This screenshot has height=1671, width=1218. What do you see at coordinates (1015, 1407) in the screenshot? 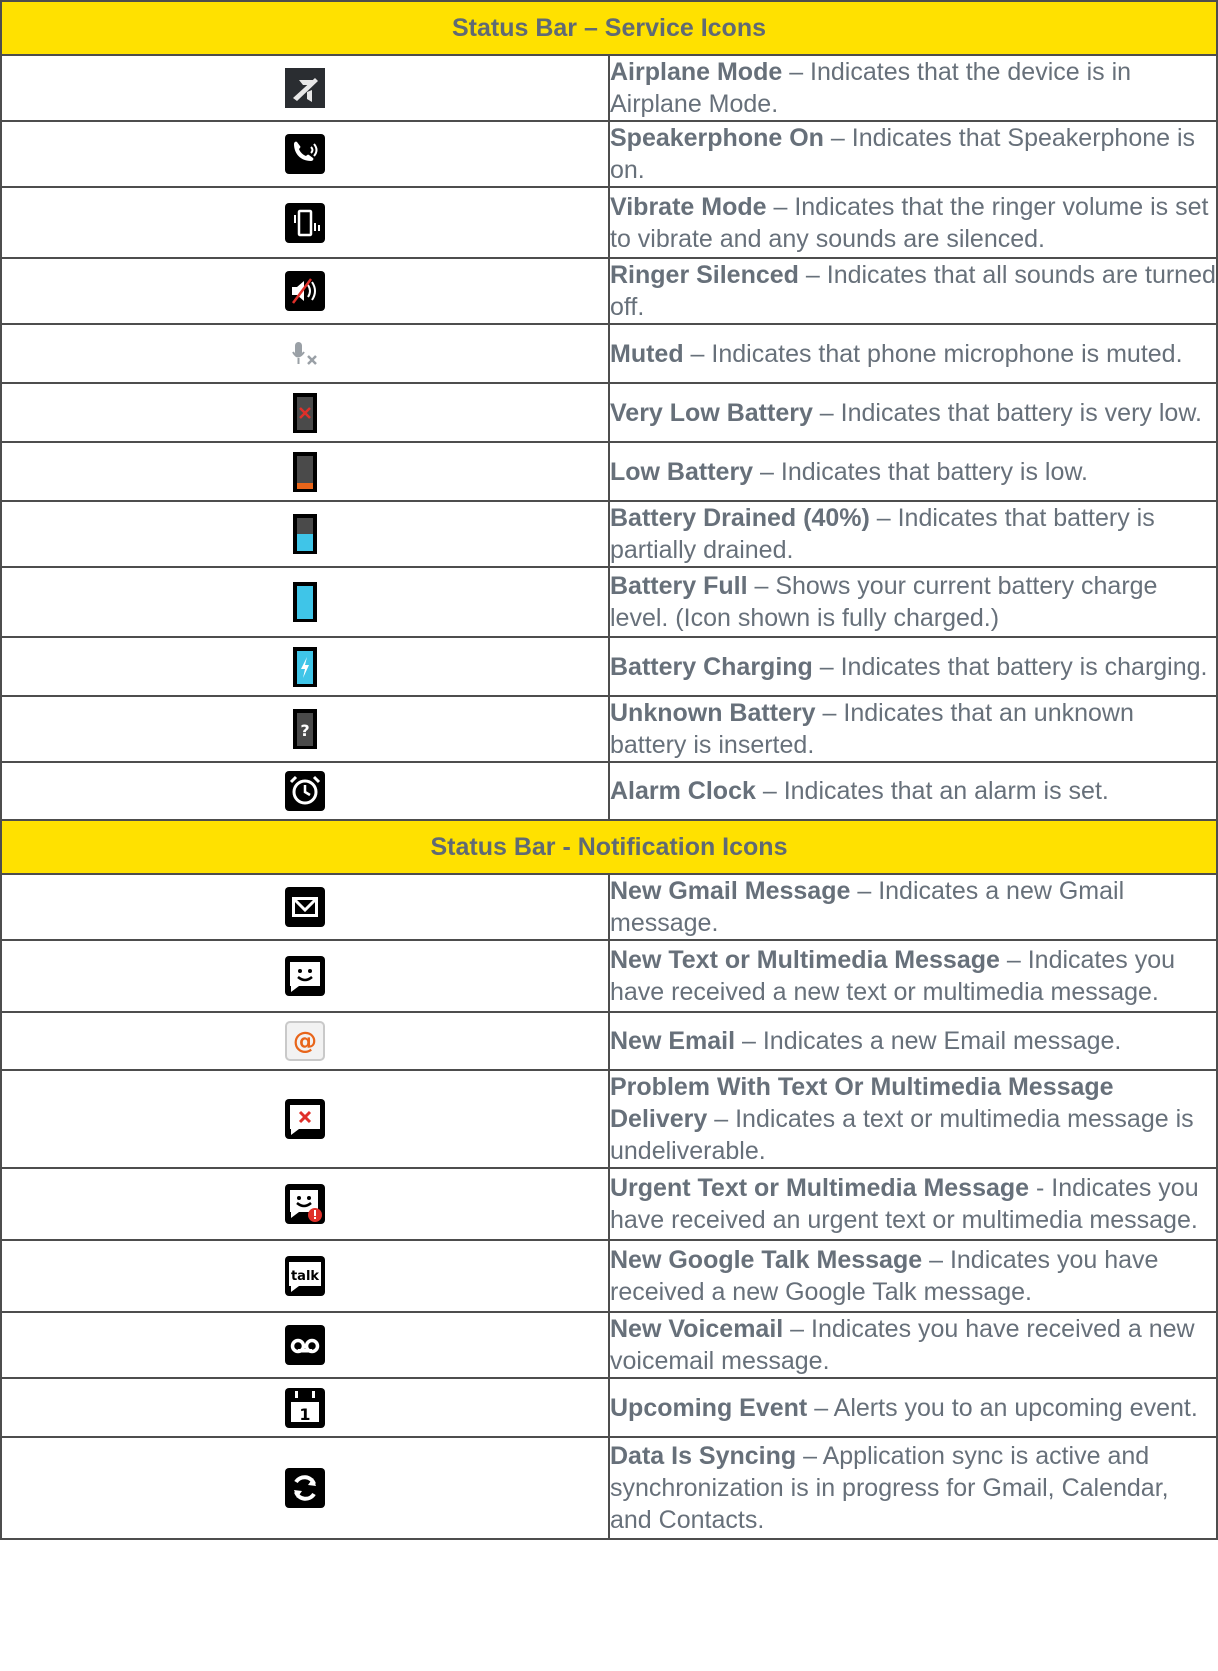
I see `icon-description: Alerts you to an upcoming event.` at bounding box center [1015, 1407].